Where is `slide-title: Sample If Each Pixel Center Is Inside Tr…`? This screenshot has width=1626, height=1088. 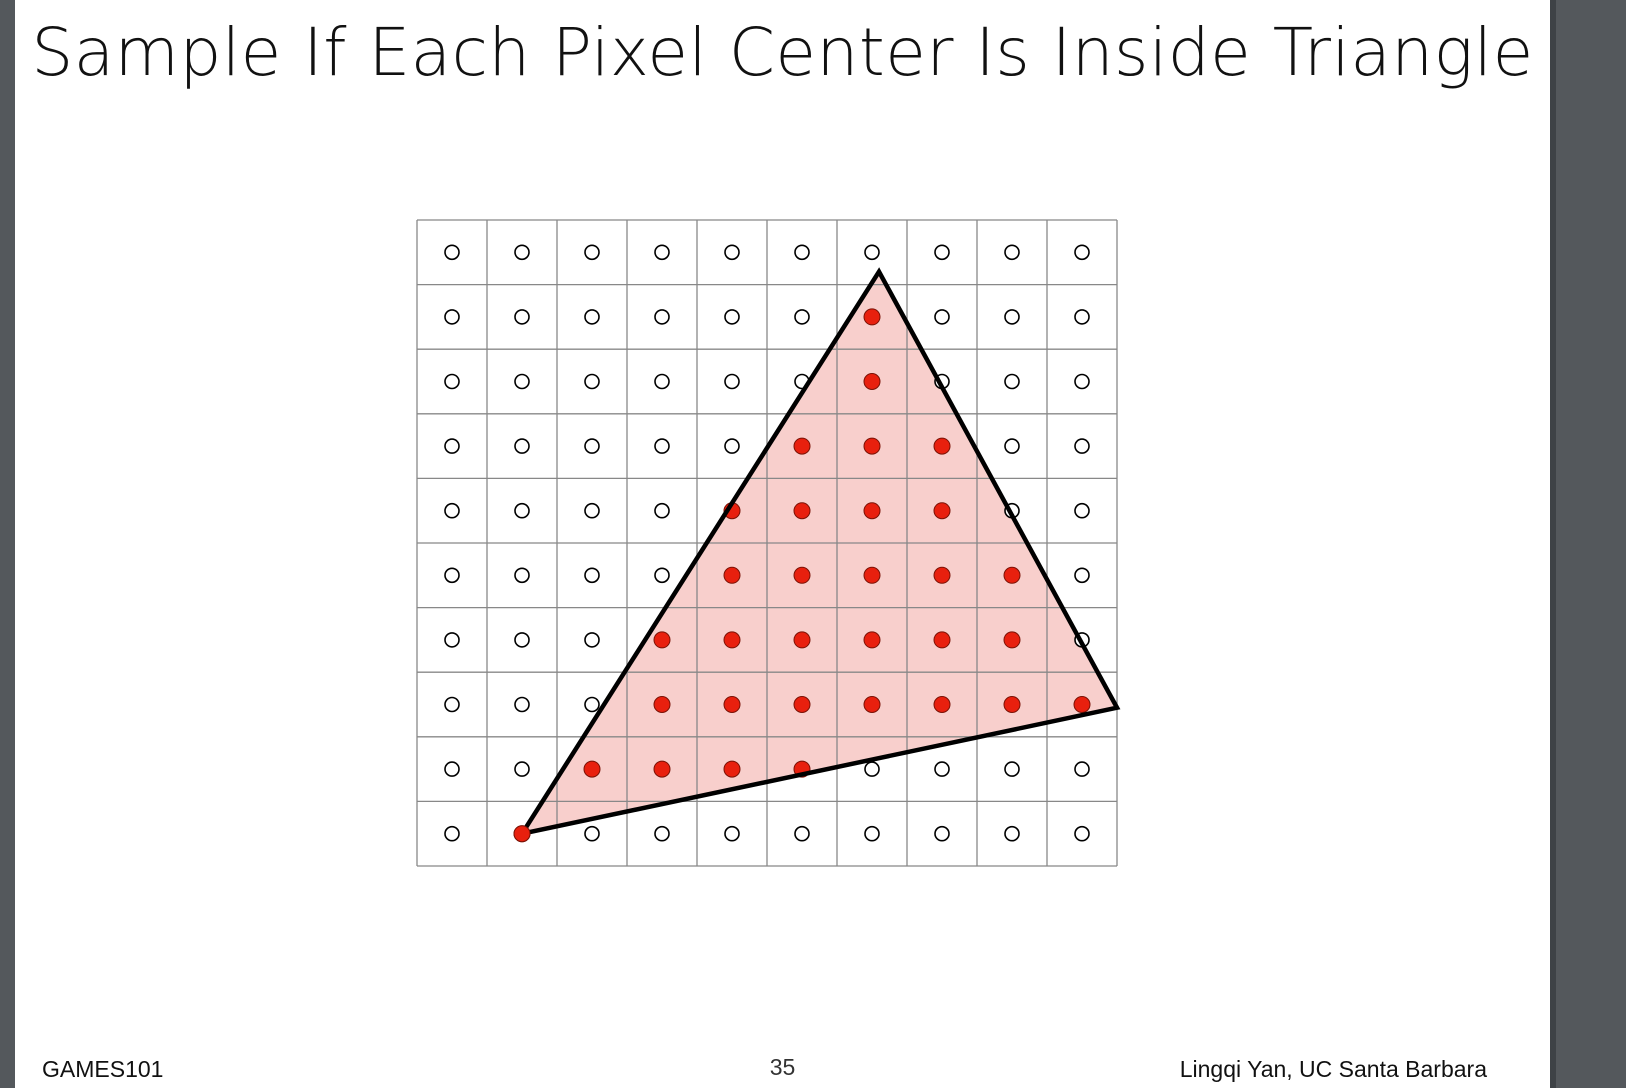 slide-title: Sample If Each Pixel Center Is Inside Tr… is located at coordinates (782, 52).